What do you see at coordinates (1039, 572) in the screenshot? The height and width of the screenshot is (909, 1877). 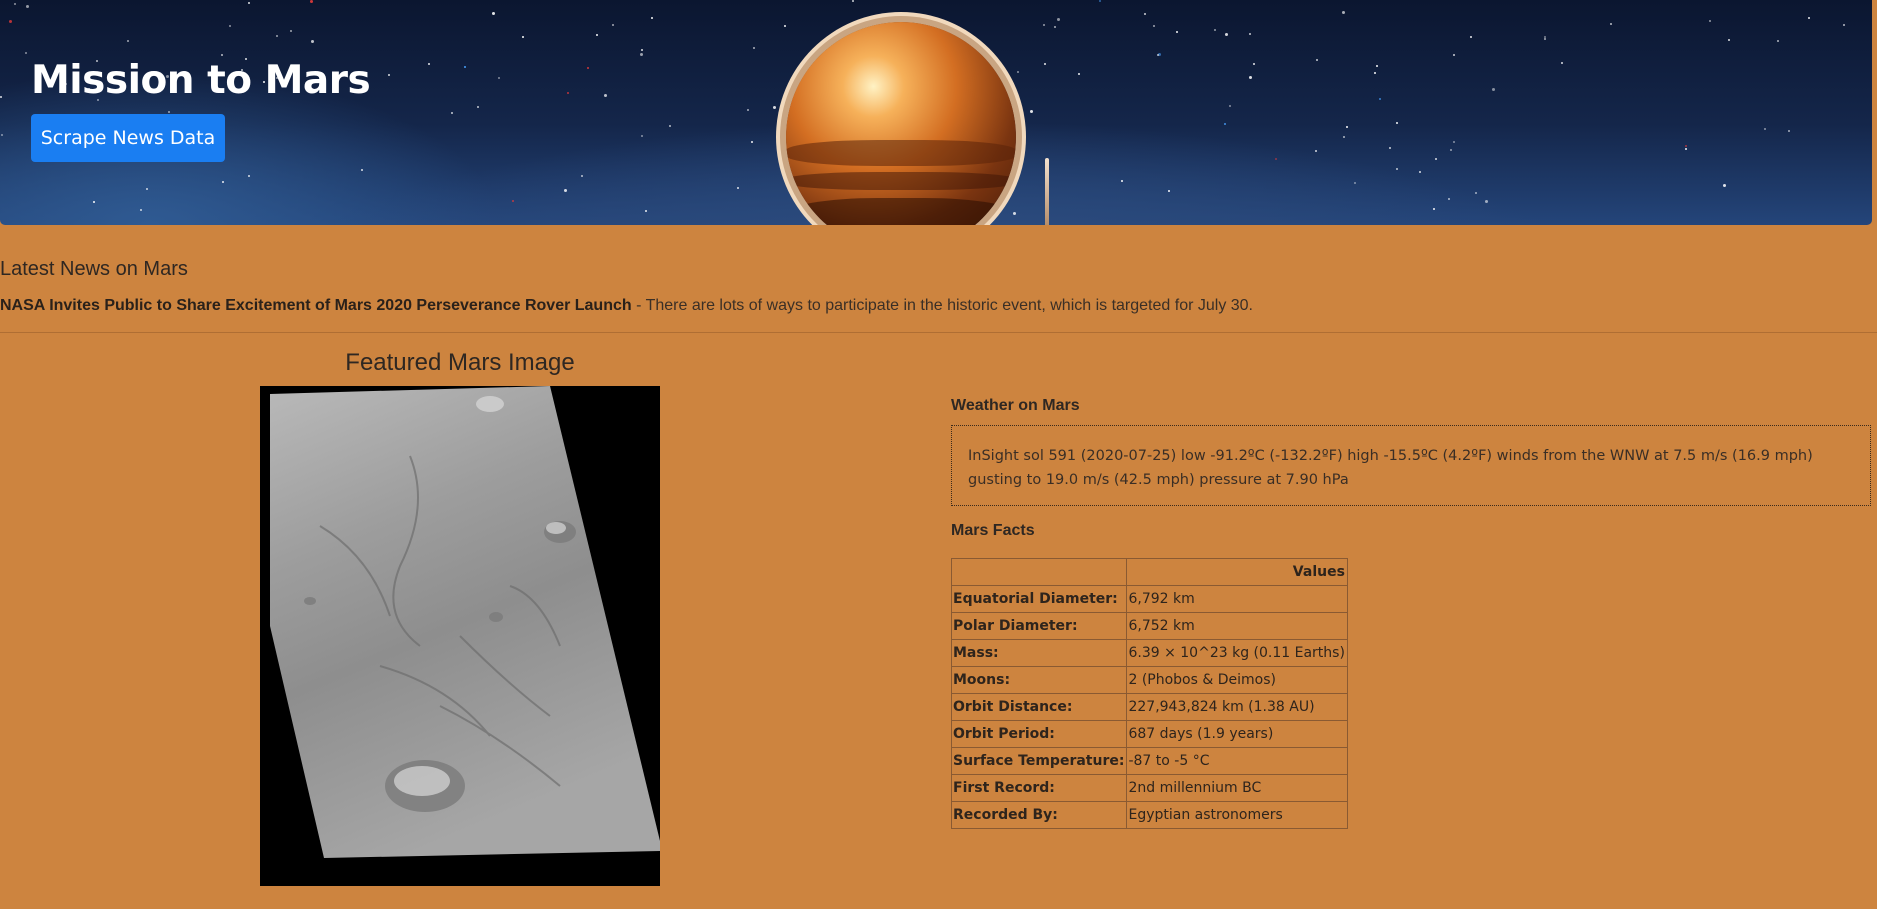 I see `table-header-blank` at bounding box center [1039, 572].